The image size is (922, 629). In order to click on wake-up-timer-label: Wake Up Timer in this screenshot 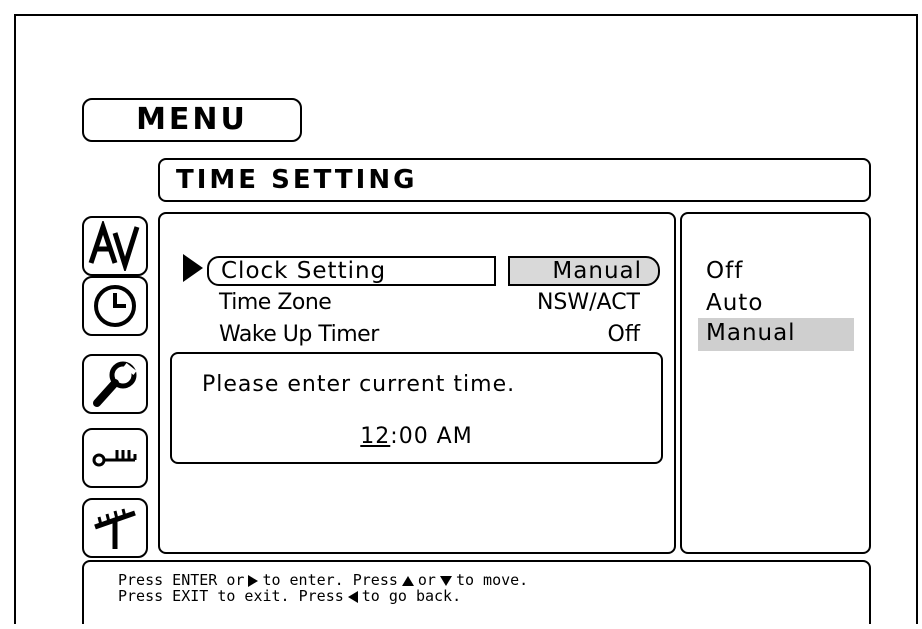, I will do `click(299, 334)`.